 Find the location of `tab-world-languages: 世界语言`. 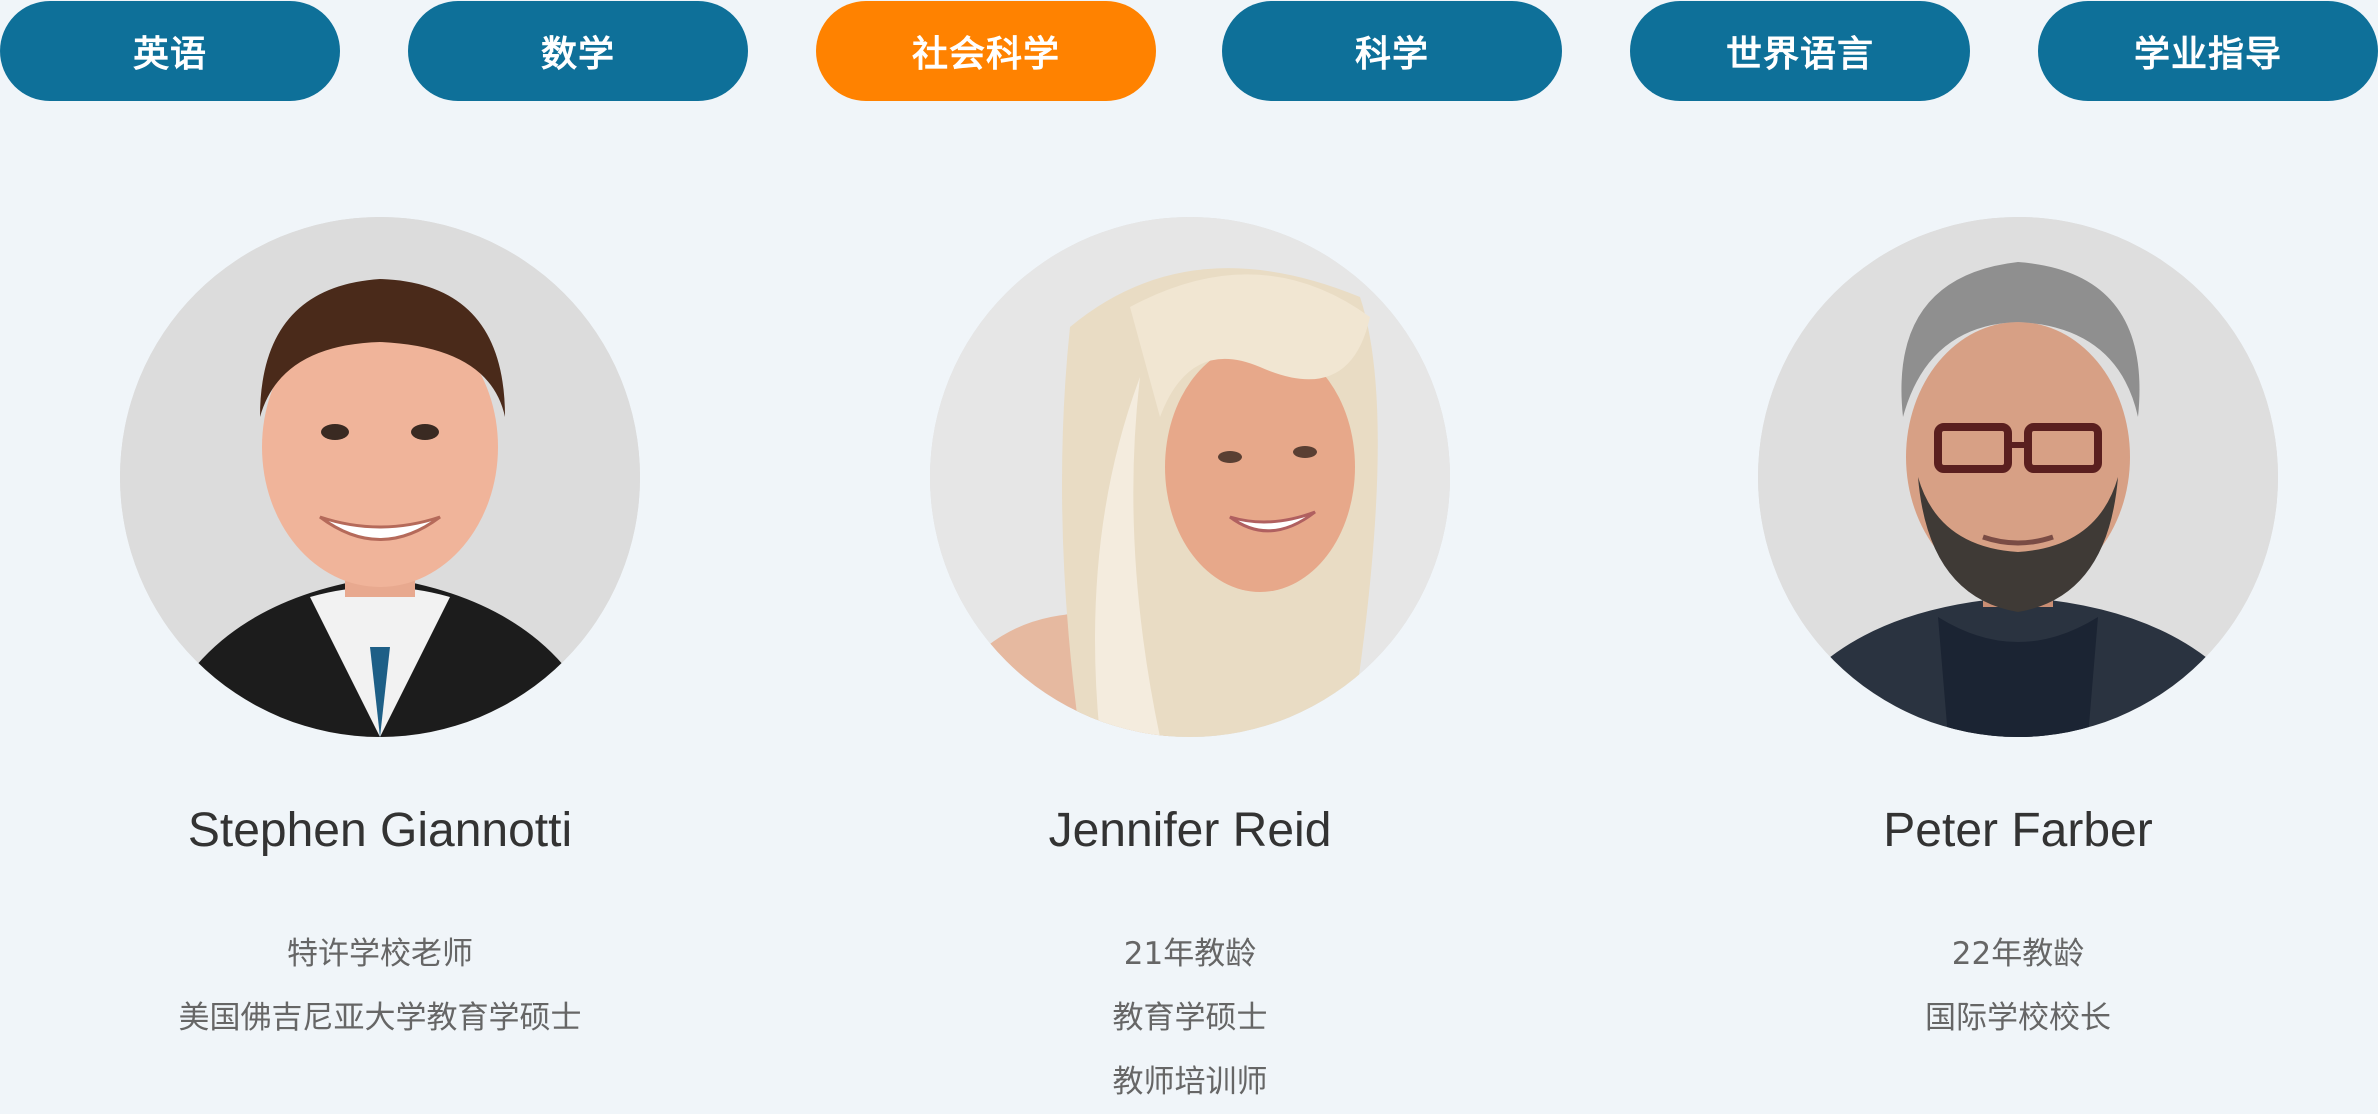

tab-world-languages: 世界语言 is located at coordinates (1800, 51).